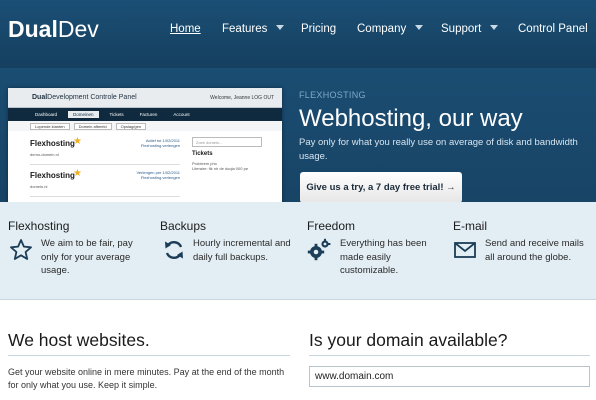  What do you see at coordinates (148, 114) in the screenshot?
I see `screenshot-nav-item: Facturen` at bounding box center [148, 114].